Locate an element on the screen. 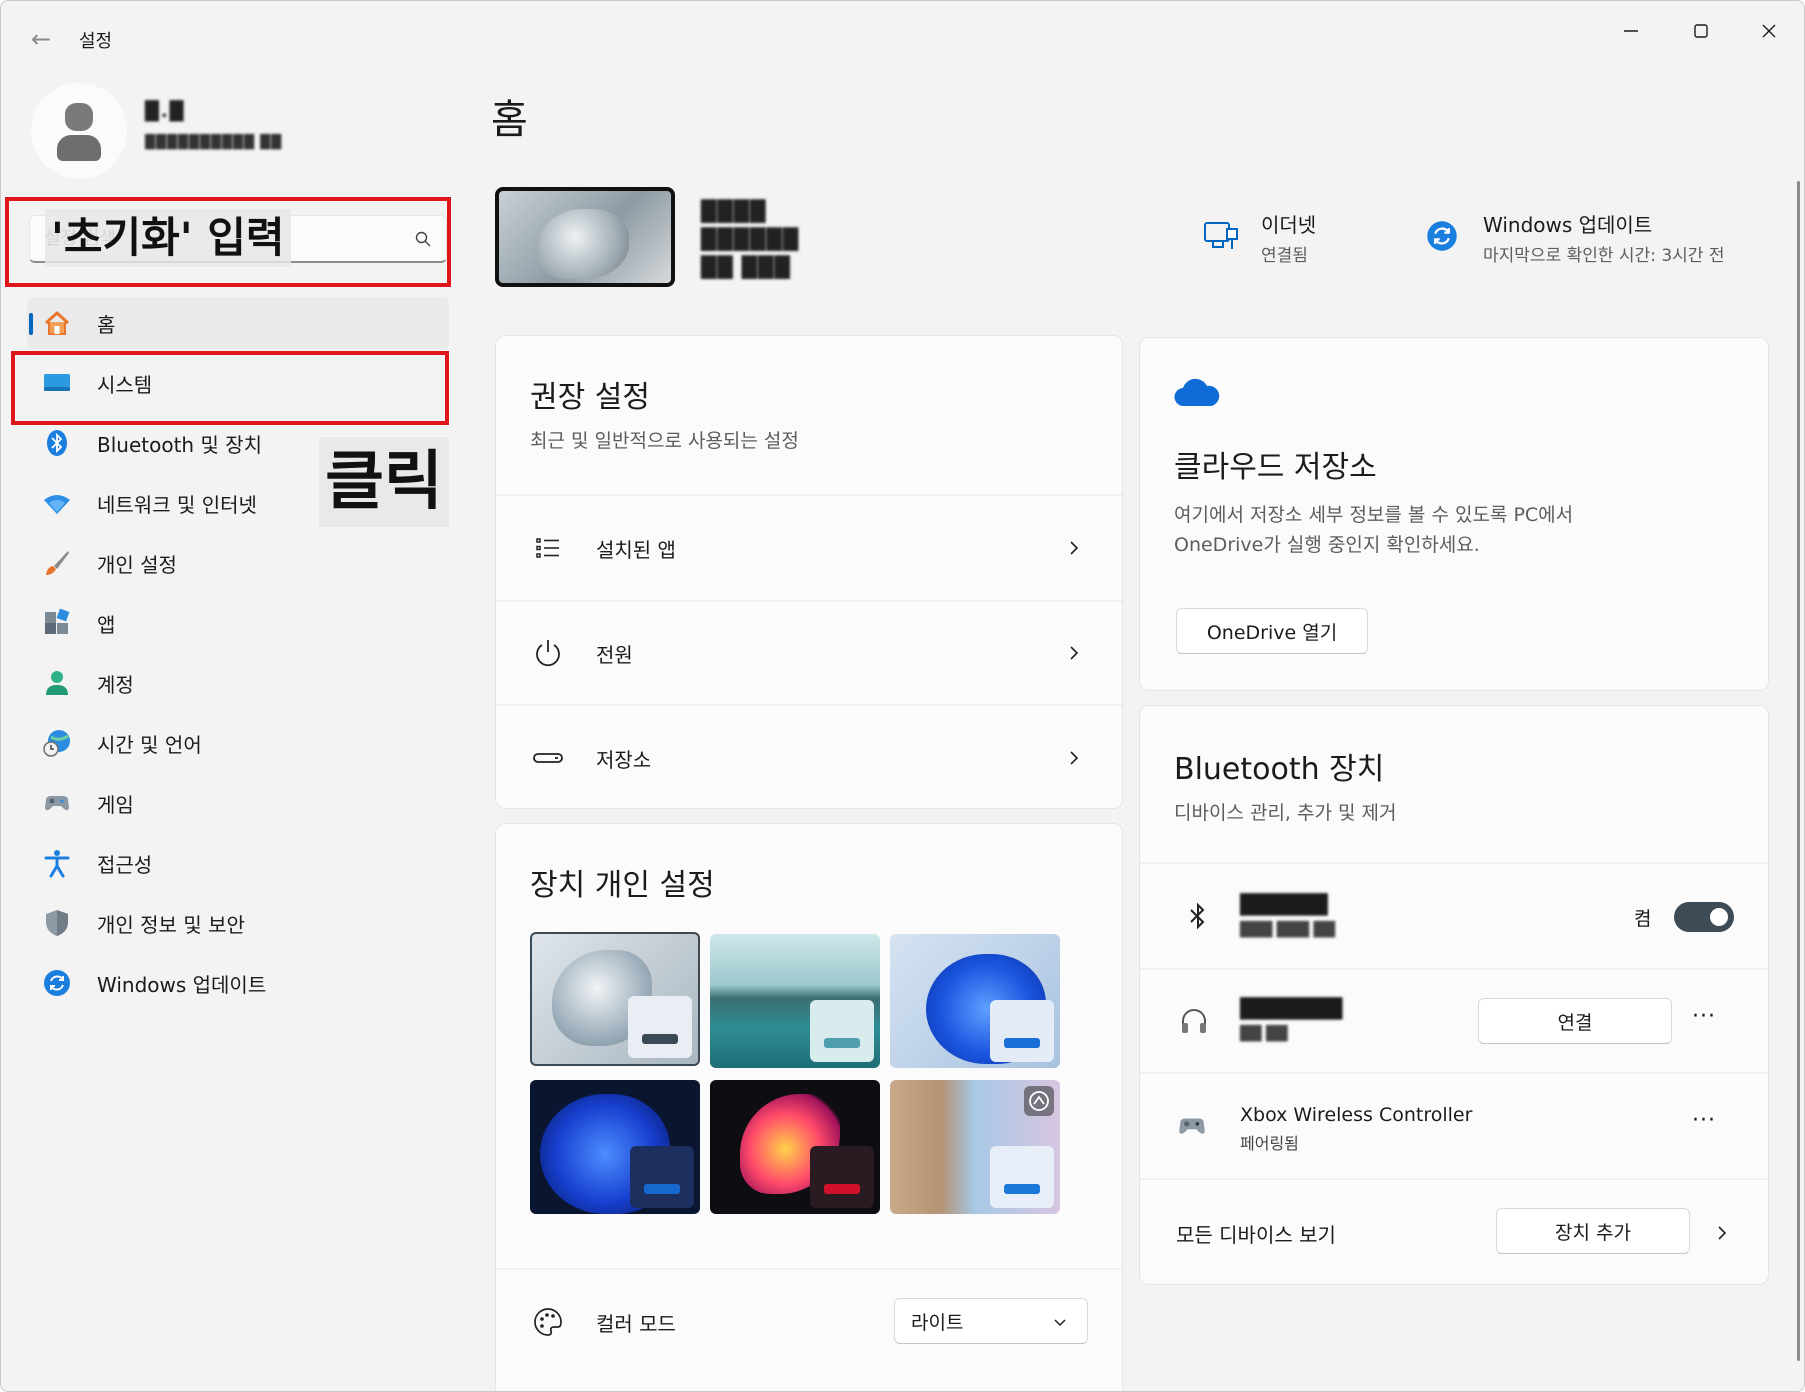 Image resolution: width=1805 pixels, height=1392 pixels. sidebar-item-label: 앱 is located at coordinates (106, 624).